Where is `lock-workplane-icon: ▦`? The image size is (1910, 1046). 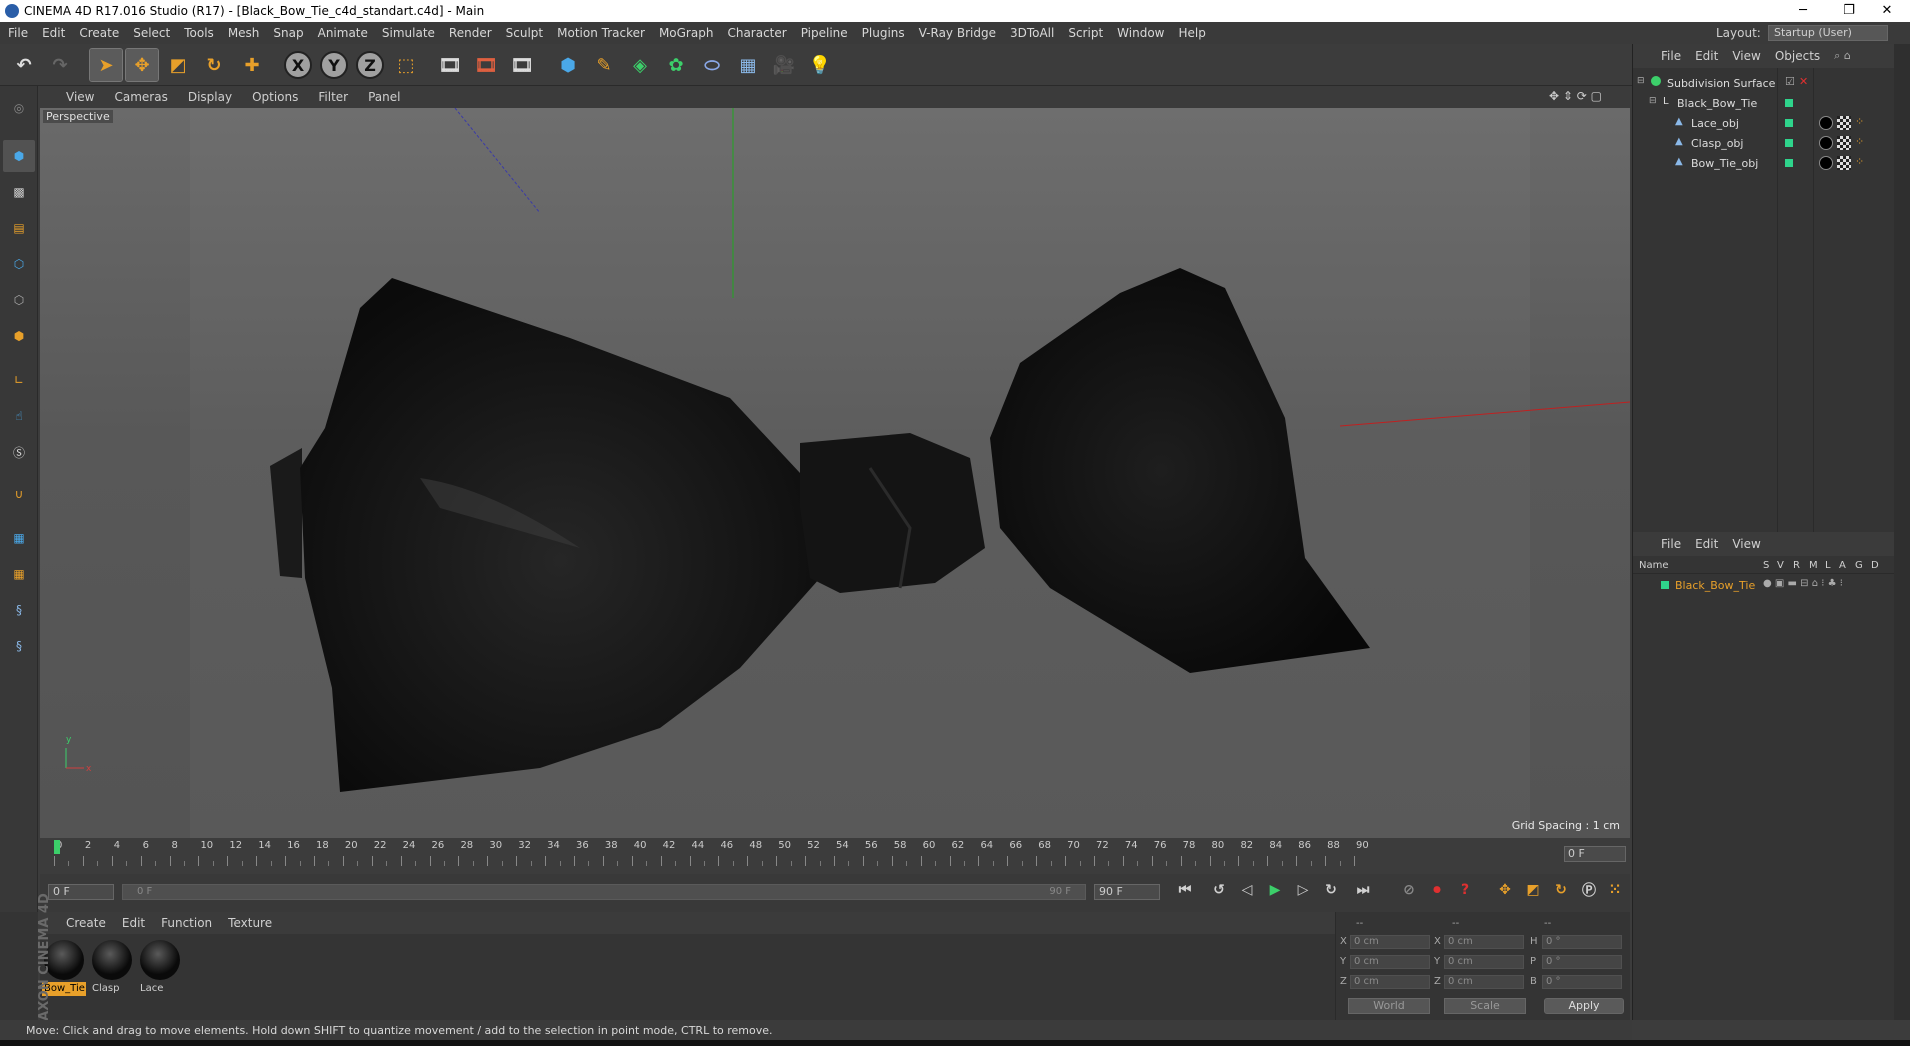
lock-workplane-icon: ▦ is located at coordinates (19, 538).